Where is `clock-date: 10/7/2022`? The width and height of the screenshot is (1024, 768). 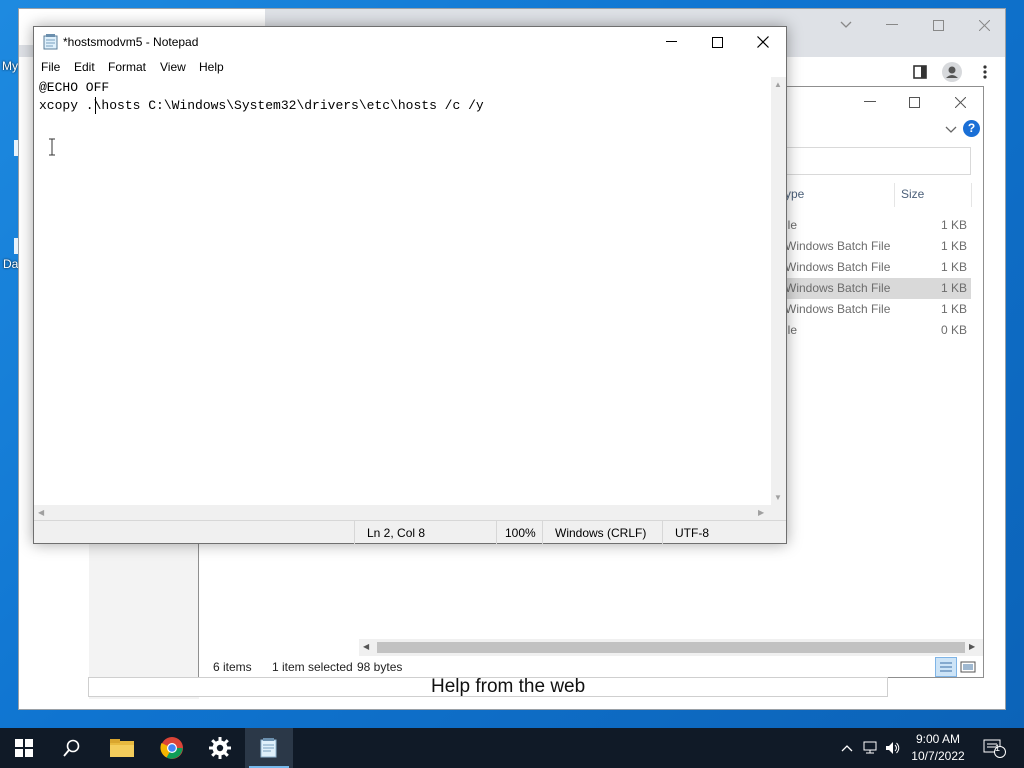
clock-date: 10/7/2022 is located at coordinates (938, 756).